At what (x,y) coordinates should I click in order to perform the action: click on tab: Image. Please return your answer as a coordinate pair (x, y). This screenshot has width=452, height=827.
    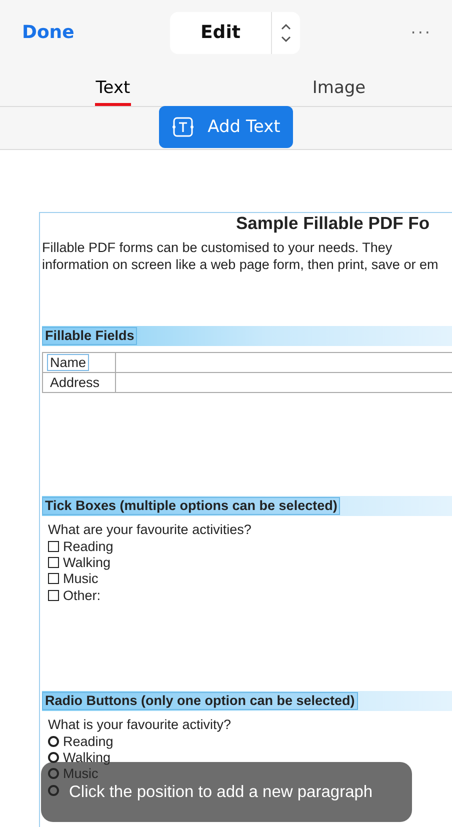
    Looking at the image, I should click on (339, 85).